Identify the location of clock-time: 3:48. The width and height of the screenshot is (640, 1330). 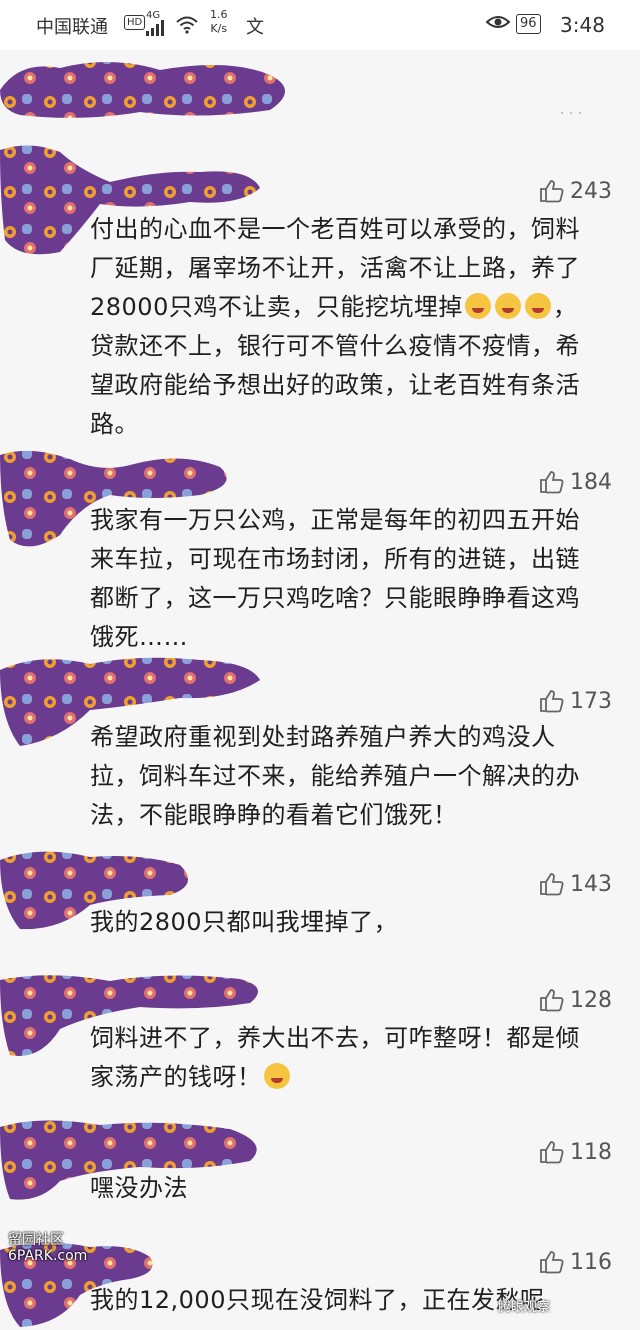
(582, 25).